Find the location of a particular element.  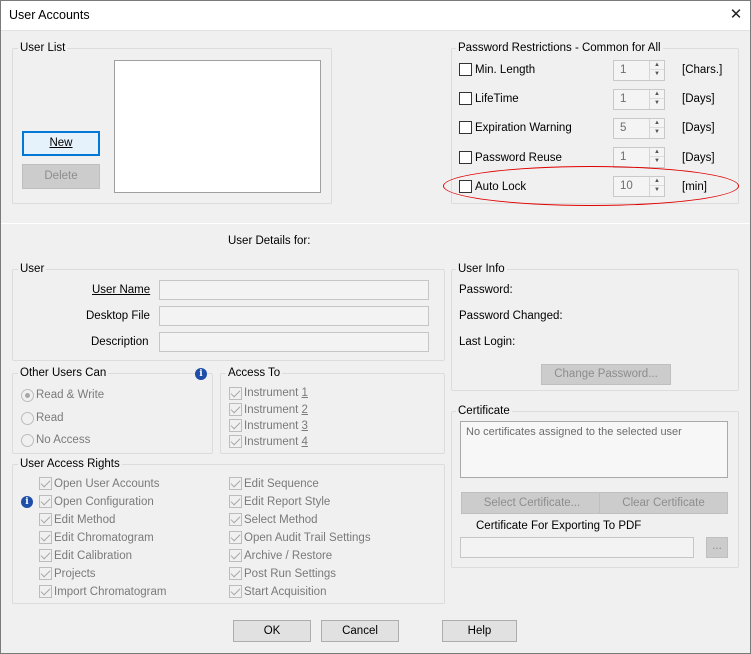

open-configuration-label: Open Configuration is located at coordinates (104, 502).